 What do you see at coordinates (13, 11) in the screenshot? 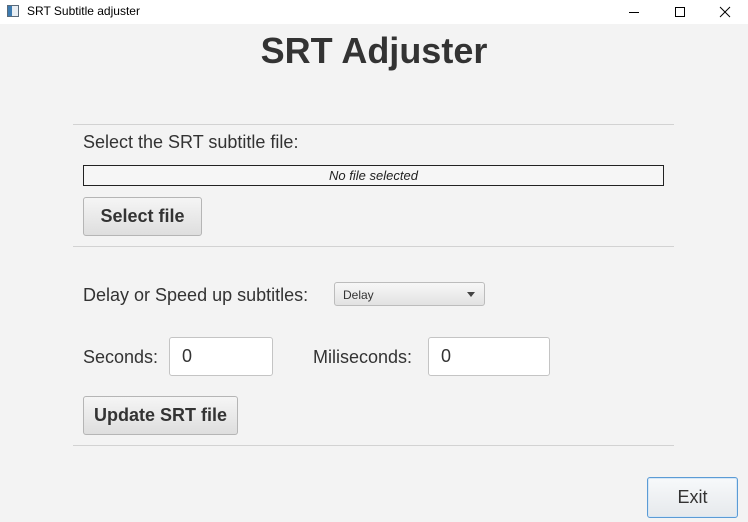
I see `app-icon` at bounding box center [13, 11].